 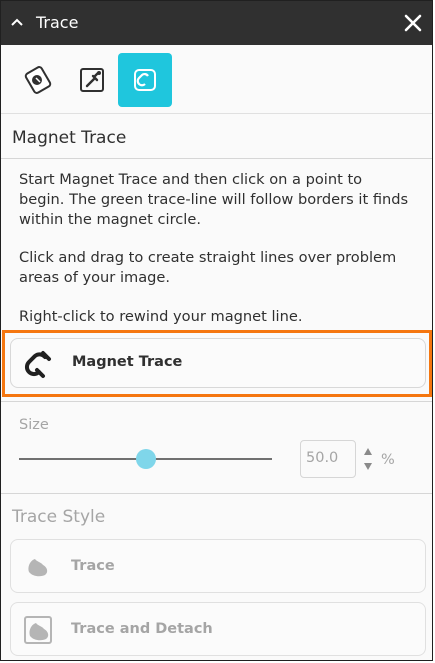 What do you see at coordinates (57, 22) in the screenshot?
I see `panel-title: Trace` at bounding box center [57, 22].